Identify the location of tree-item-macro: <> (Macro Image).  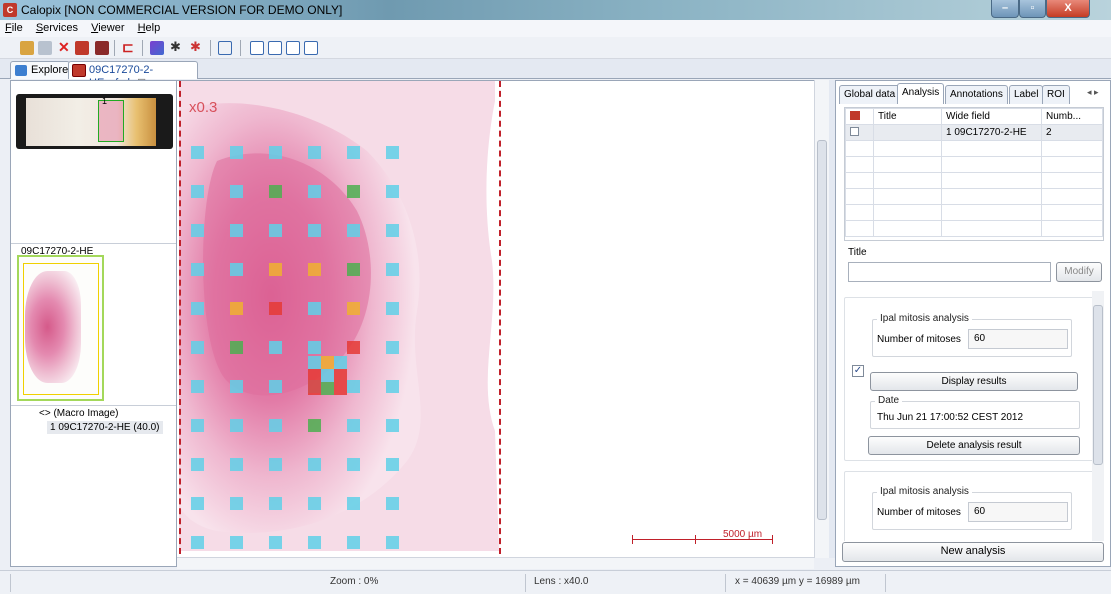
(78, 413).